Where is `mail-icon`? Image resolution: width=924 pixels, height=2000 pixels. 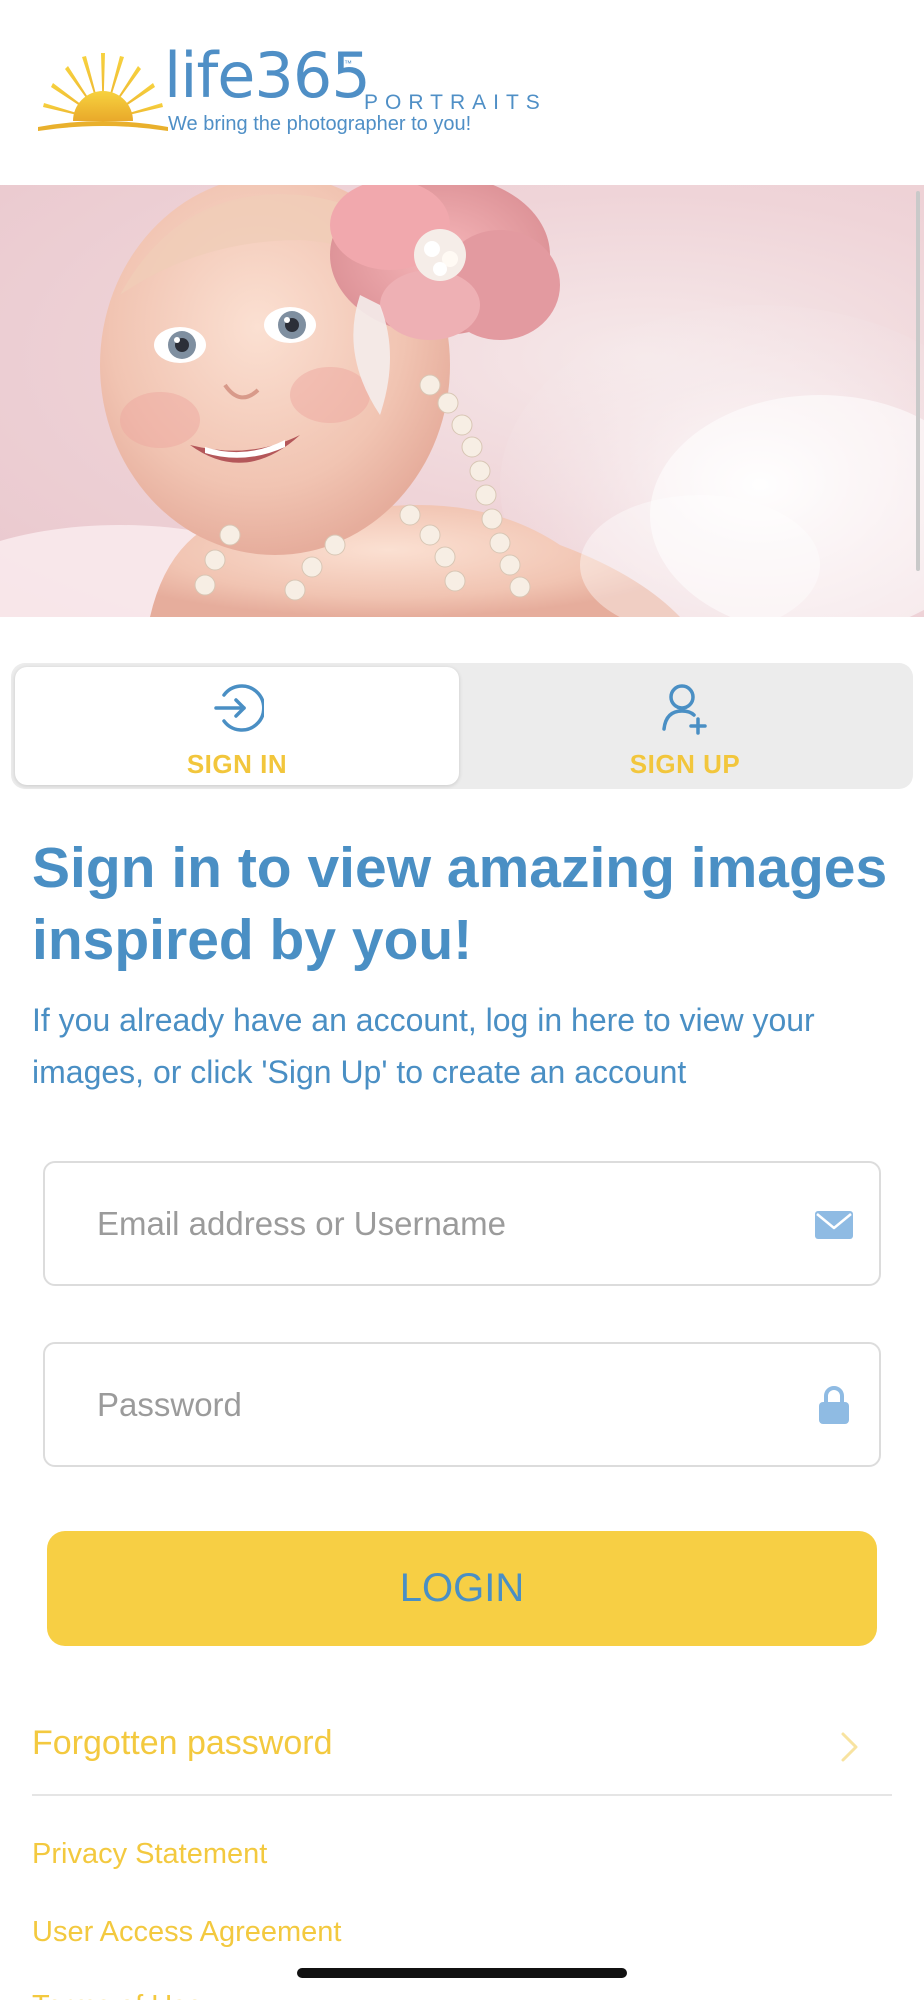 mail-icon is located at coordinates (834, 1225).